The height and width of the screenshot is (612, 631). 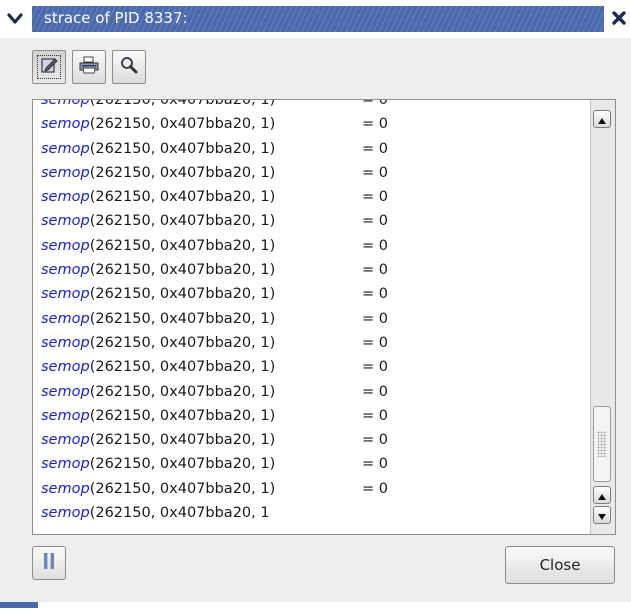 I want to click on pause-button, so click(x=49, y=563).